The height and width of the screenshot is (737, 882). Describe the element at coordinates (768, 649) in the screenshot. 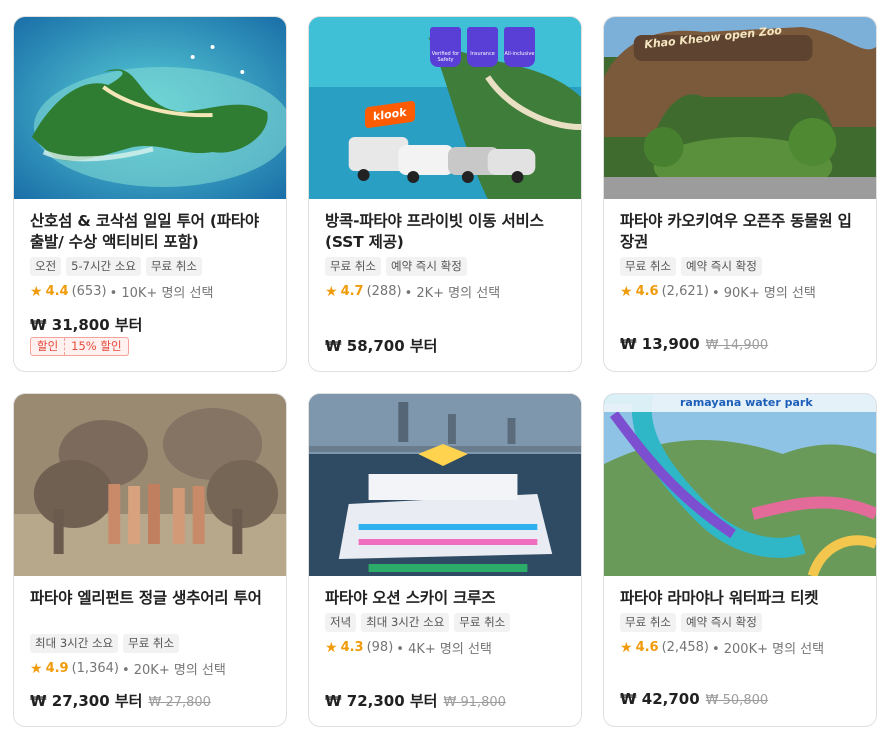

I see `booked-count: • 200K+ 명의 선택` at that location.